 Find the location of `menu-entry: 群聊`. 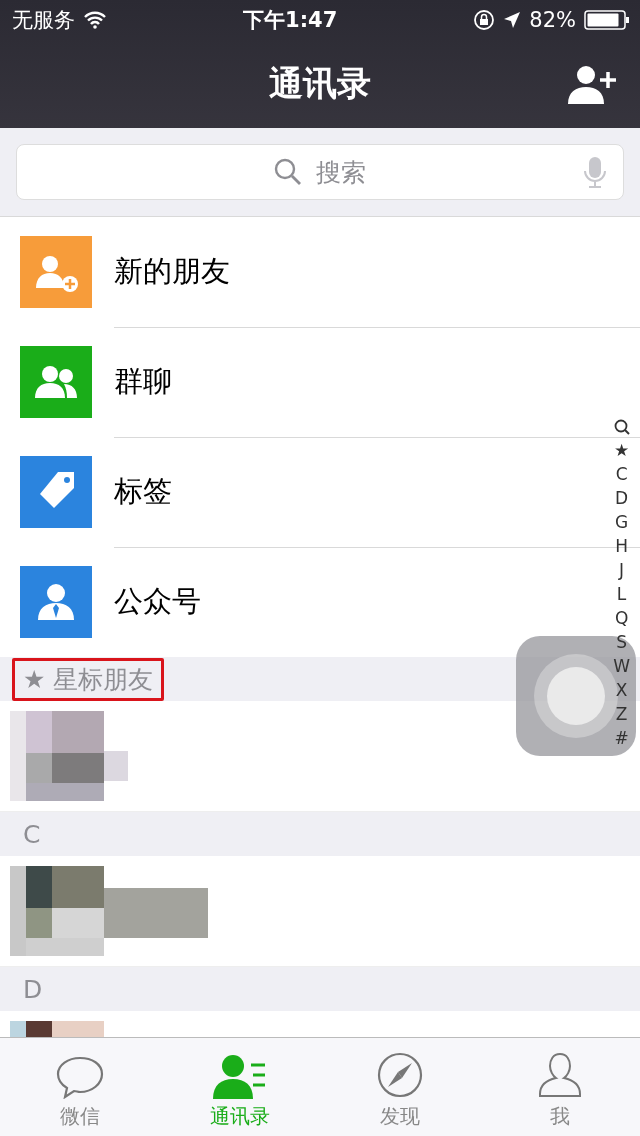

menu-entry: 群聊 is located at coordinates (143, 381).